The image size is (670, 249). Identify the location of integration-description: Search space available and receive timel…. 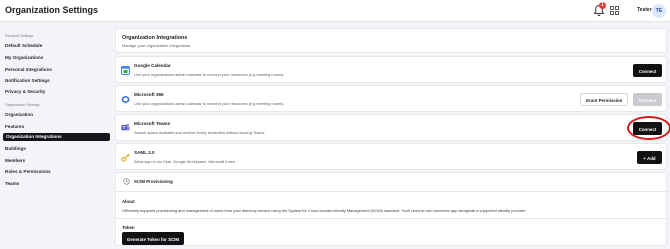
(200, 132).